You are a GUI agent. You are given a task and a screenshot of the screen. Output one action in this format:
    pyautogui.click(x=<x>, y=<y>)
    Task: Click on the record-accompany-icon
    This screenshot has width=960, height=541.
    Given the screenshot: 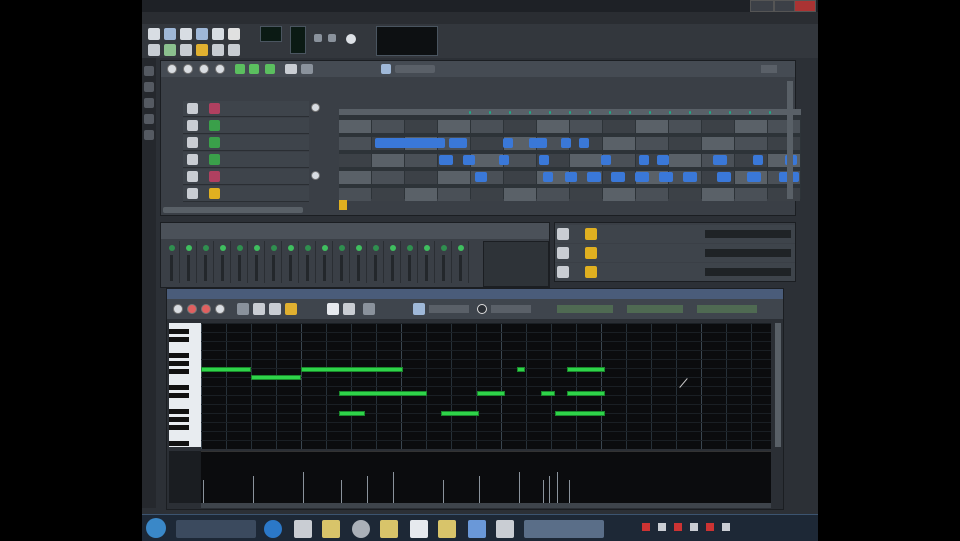 What is the action you would take?
    pyautogui.click(x=204, y=69)
    